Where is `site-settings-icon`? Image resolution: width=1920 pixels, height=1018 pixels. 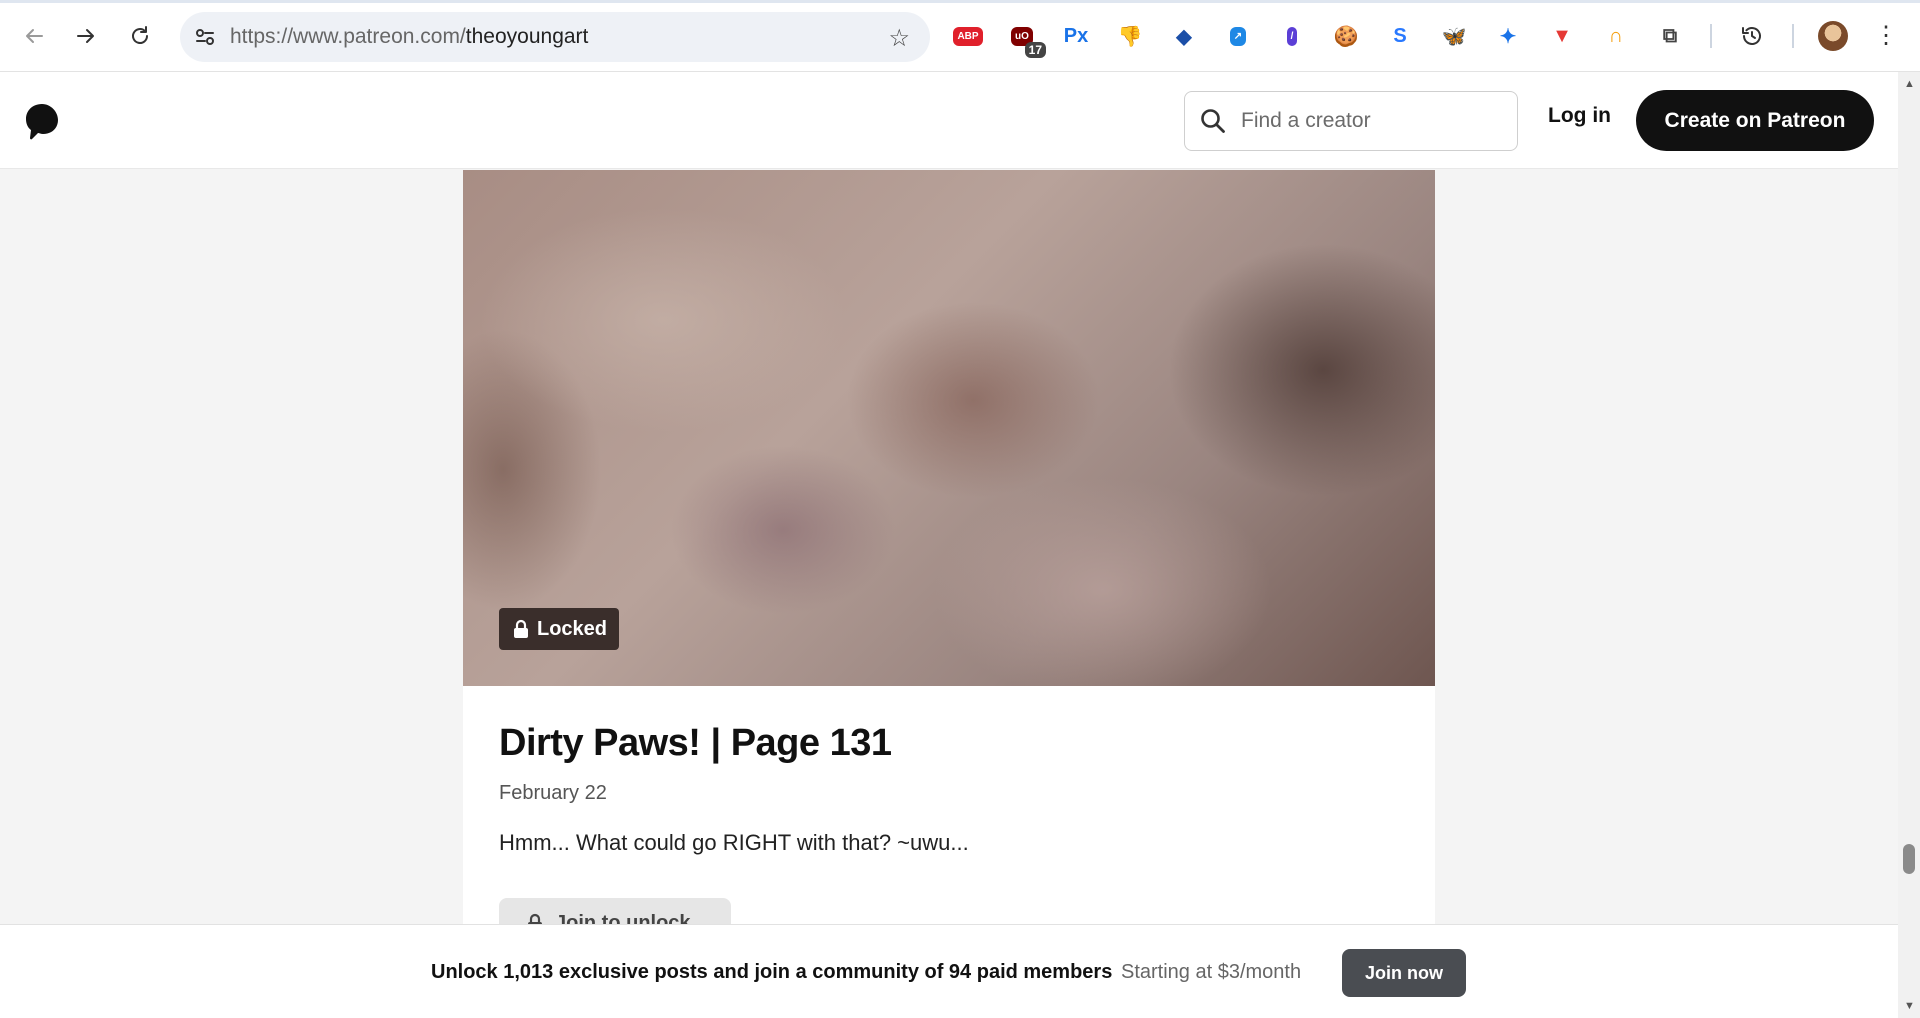
site-settings-icon is located at coordinates (205, 37).